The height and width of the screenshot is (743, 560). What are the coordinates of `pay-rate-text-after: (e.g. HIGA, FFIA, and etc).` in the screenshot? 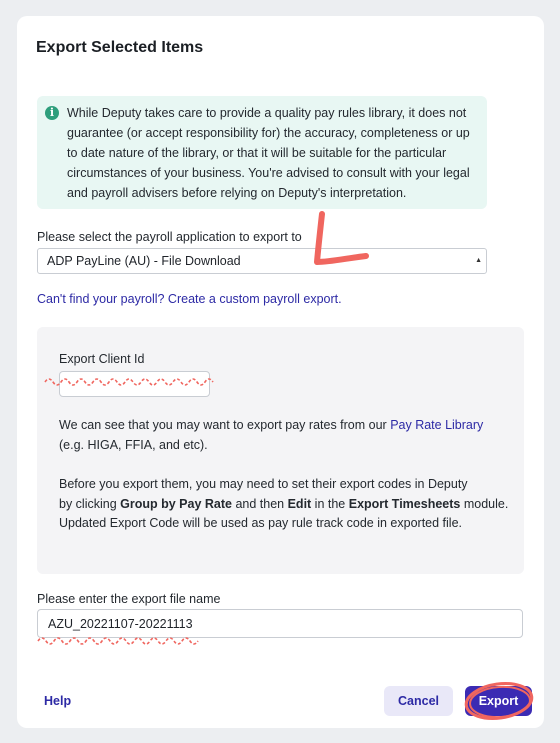 It's located at (133, 444).